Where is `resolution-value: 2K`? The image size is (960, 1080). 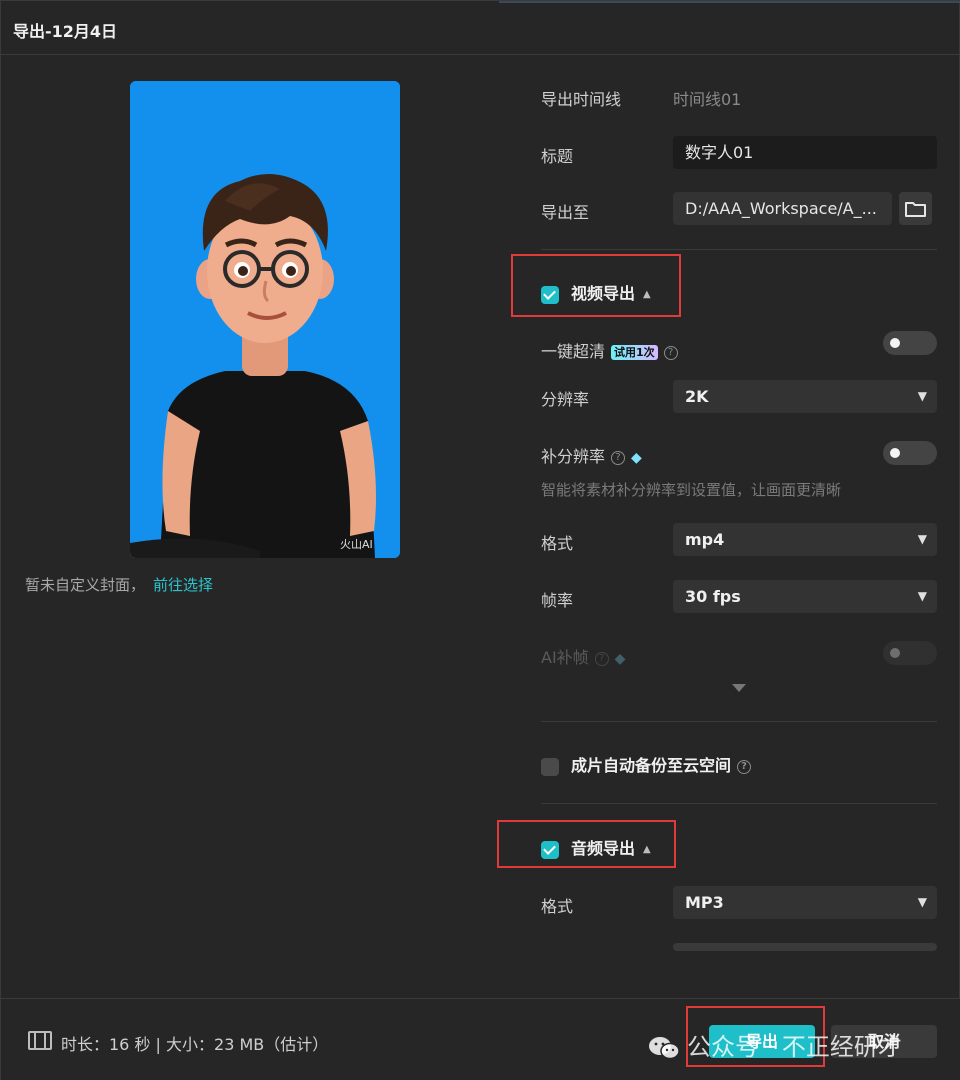 resolution-value: 2K is located at coordinates (697, 396).